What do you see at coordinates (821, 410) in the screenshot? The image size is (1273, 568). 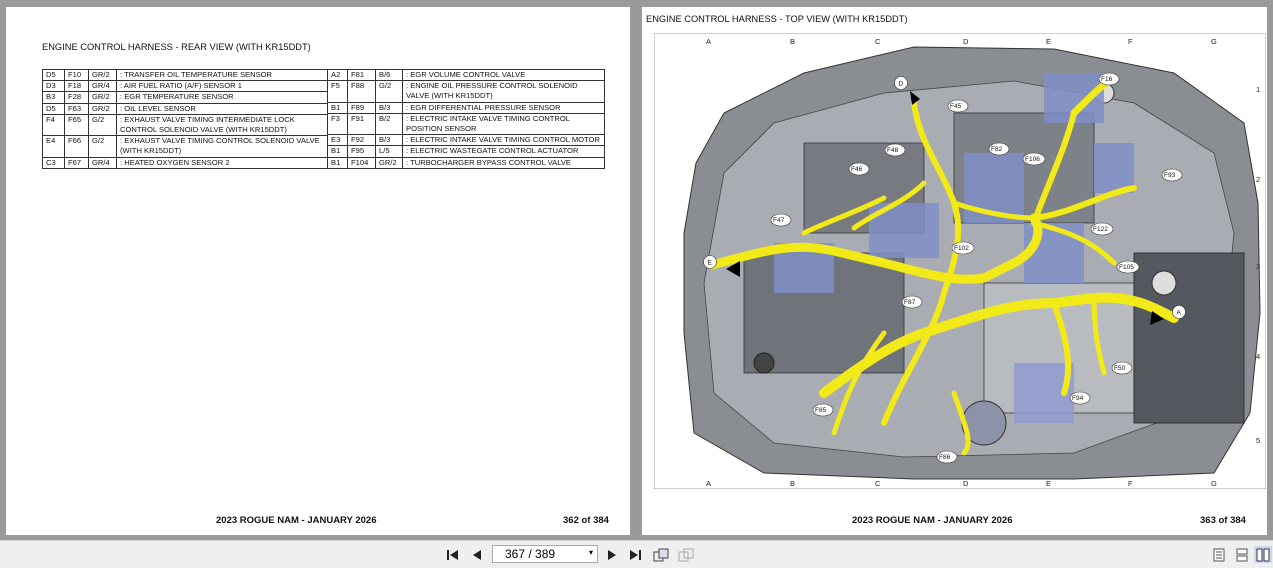 I see `svg-text: F85` at bounding box center [821, 410].